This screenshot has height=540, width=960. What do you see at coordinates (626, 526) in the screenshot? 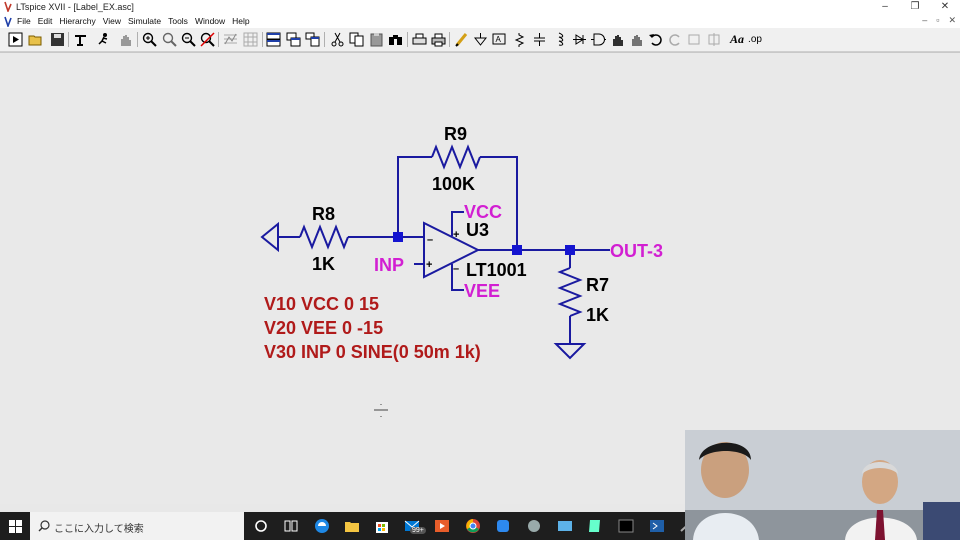
I see `terminal-icon` at bounding box center [626, 526].